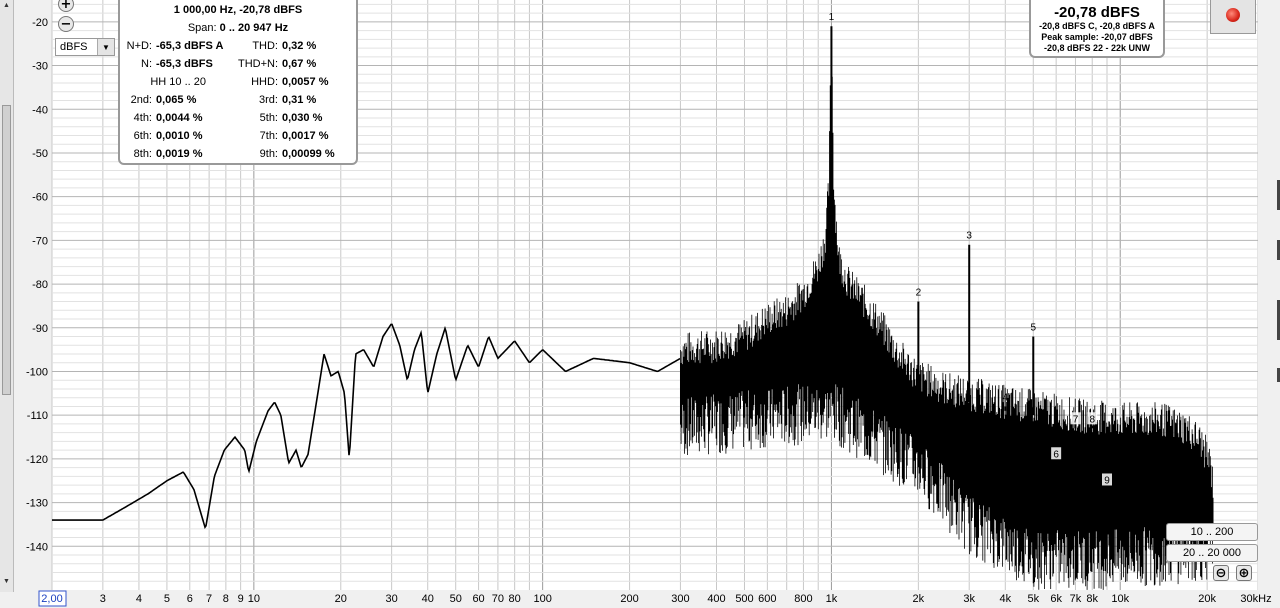 The width and height of the screenshot is (1280, 608). Describe the element at coordinates (1107, 480) in the screenshot. I see `harmonic-label: 9` at that location.